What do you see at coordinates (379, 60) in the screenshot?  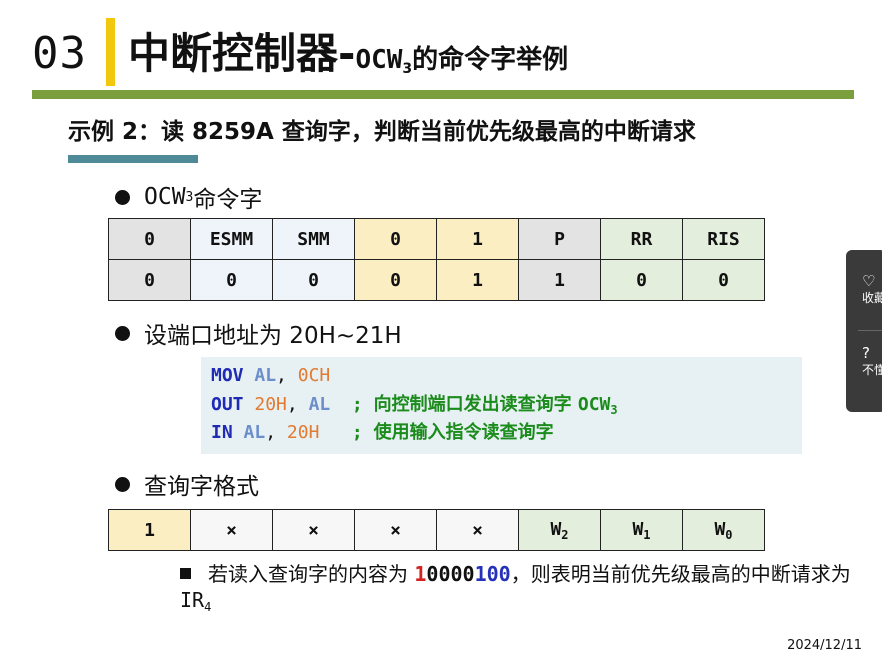 I see `title-ocw: OCW` at bounding box center [379, 60].